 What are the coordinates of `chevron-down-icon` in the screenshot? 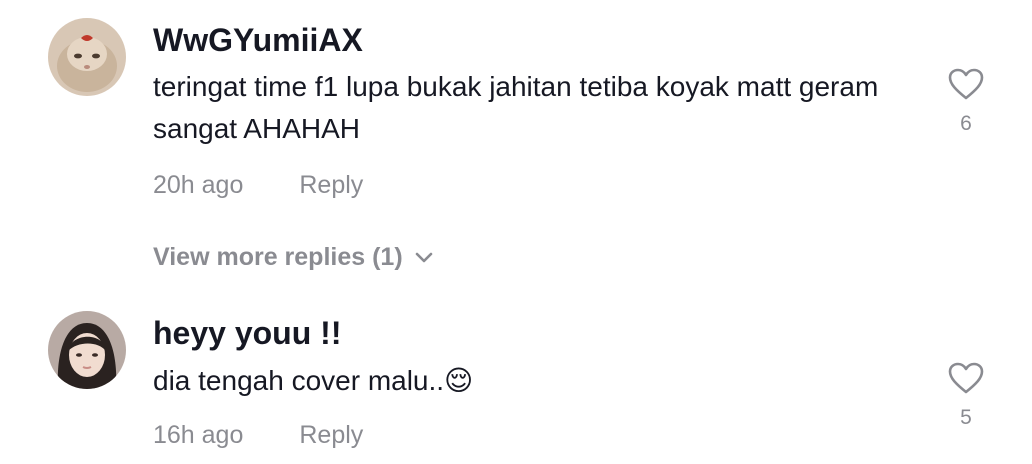 It's located at (423, 257).